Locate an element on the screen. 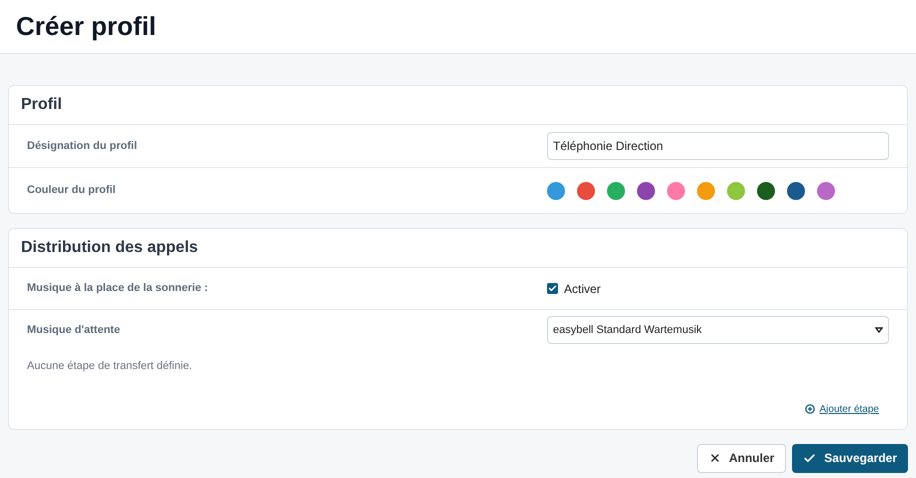 The height and width of the screenshot is (478, 916). hold-music-select: easybell Standard Wartemusik is located at coordinates (718, 330).